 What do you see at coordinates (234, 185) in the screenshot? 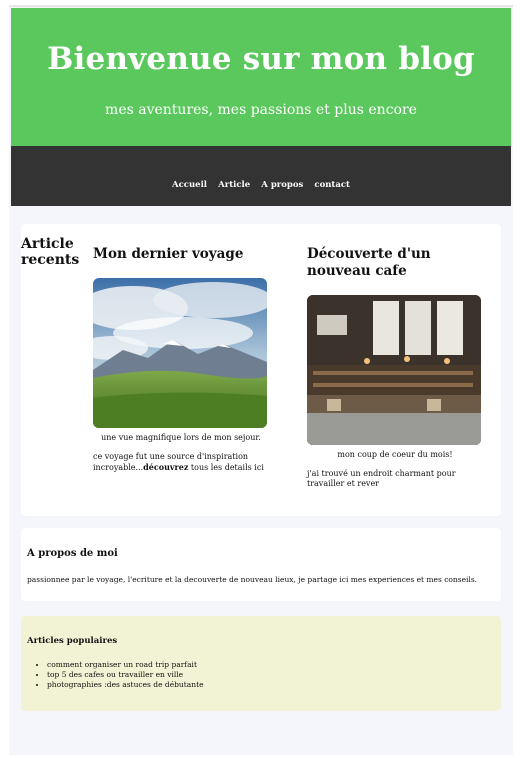
I see `nav-item-article: Article` at bounding box center [234, 185].